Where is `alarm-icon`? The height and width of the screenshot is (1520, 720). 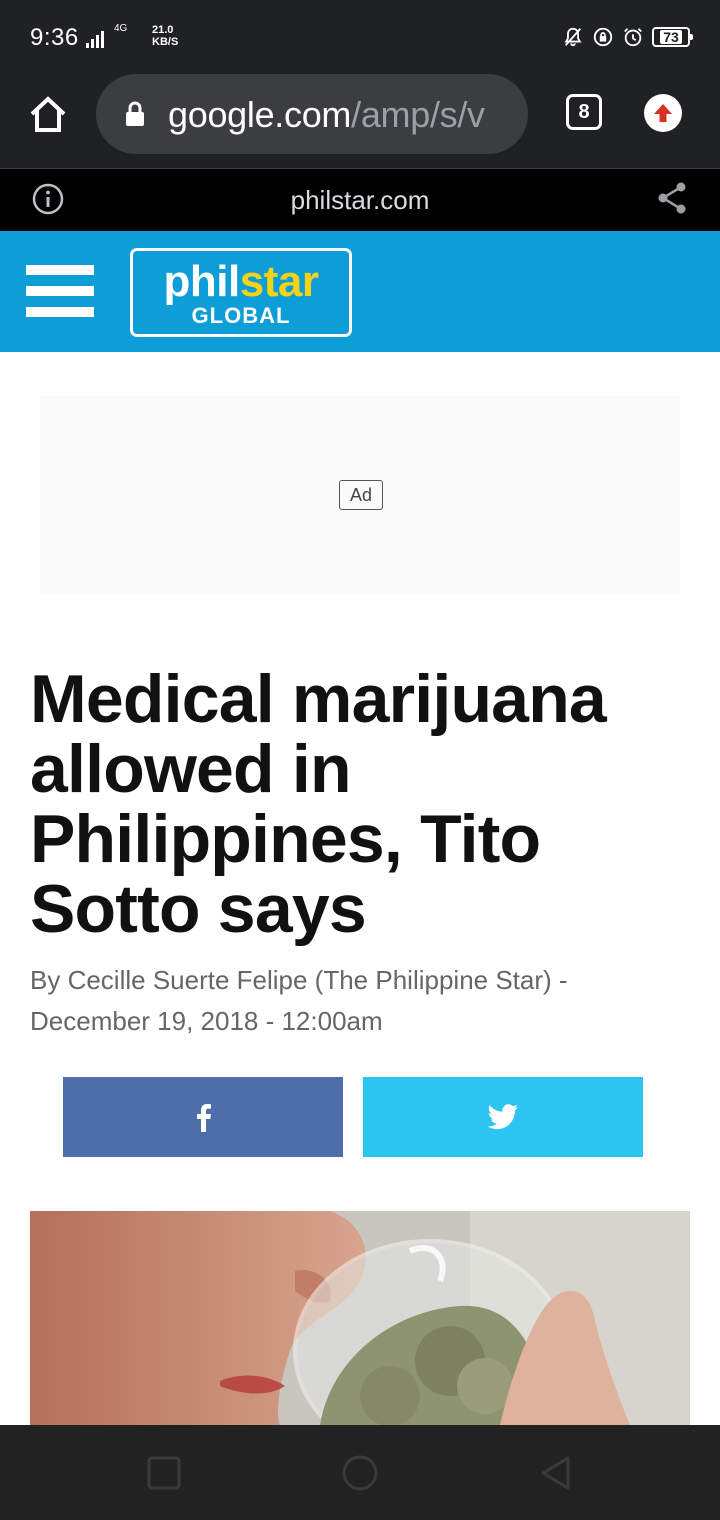
alarm-icon is located at coordinates (633, 37).